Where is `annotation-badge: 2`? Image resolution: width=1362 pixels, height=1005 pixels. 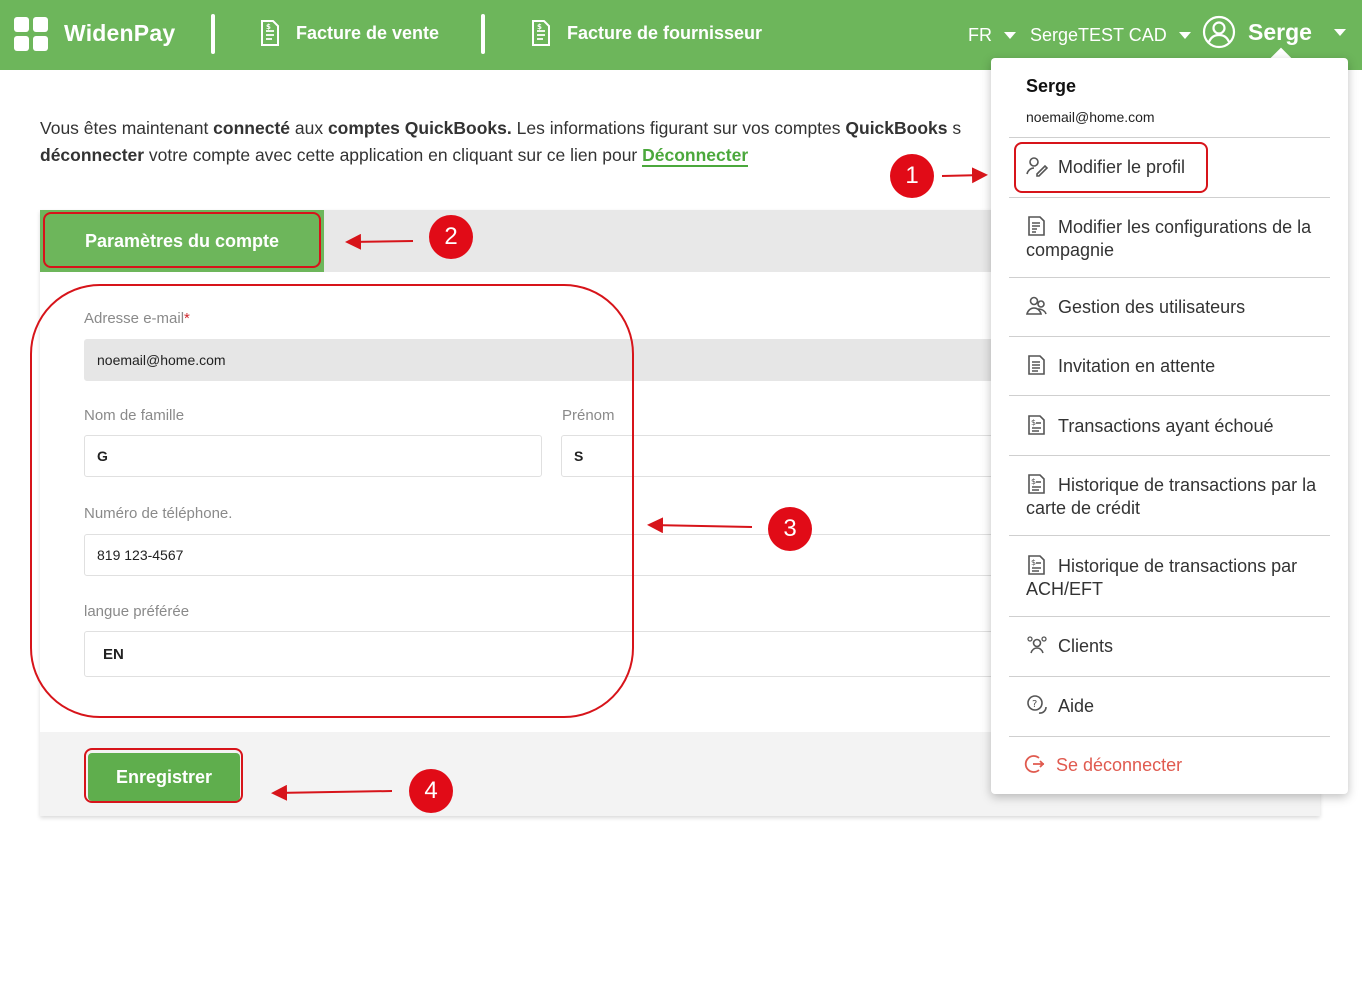
annotation-badge: 2 is located at coordinates (451, 237).